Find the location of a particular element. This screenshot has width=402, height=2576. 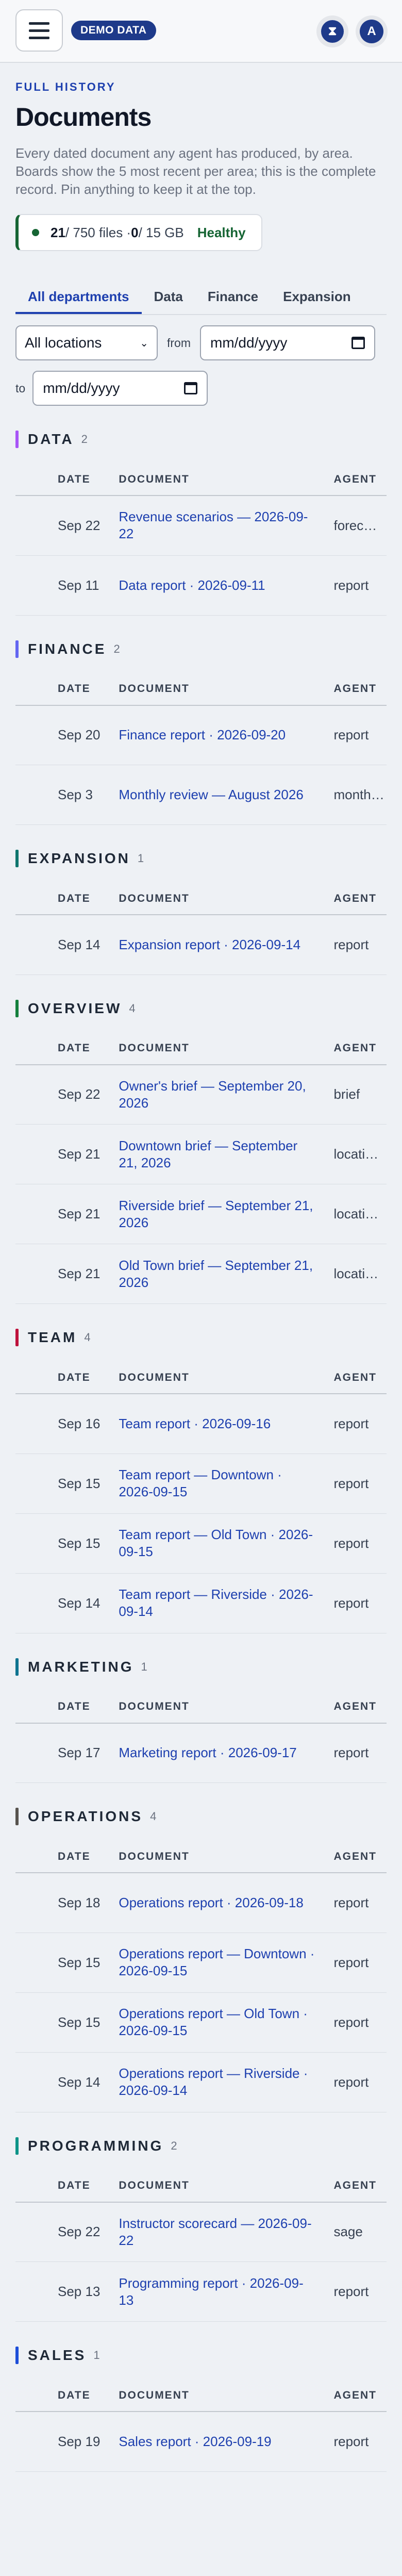

document-link: Downtown brief — September 21, 2026 is located at coordinates (217, 1154).